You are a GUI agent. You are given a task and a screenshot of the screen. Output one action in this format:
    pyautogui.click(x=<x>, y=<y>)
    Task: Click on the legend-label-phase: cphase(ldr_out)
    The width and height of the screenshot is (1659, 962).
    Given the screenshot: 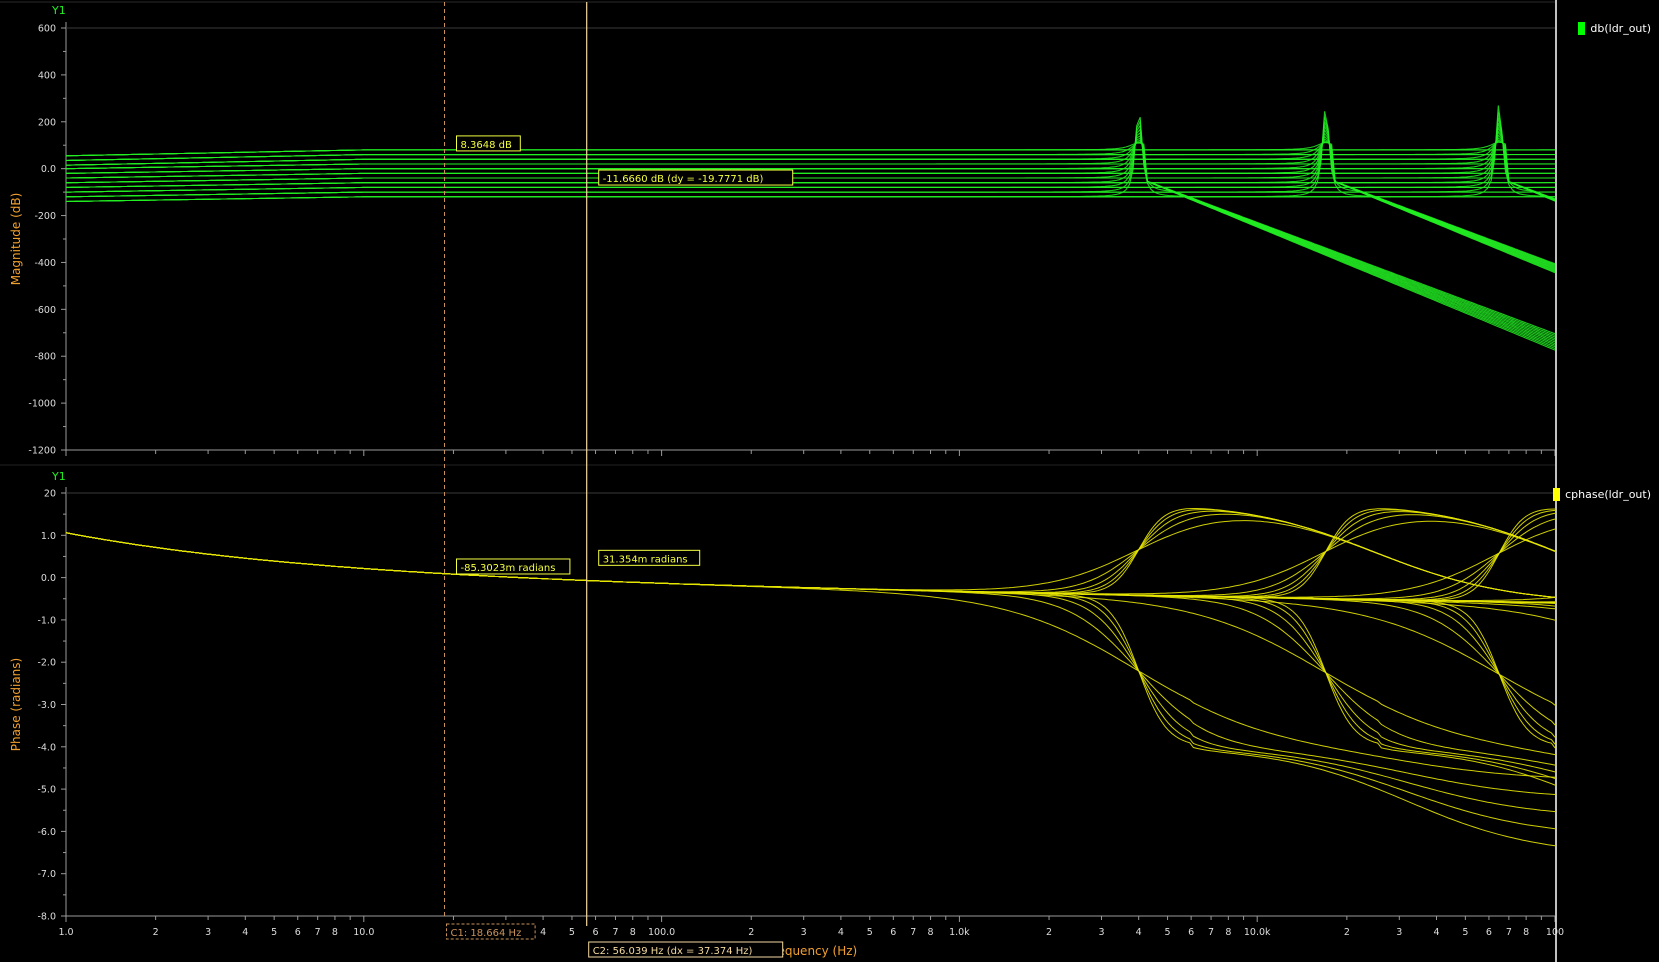 What is the action you would take?
    pyautogui.click(x=1608, y=494)
    